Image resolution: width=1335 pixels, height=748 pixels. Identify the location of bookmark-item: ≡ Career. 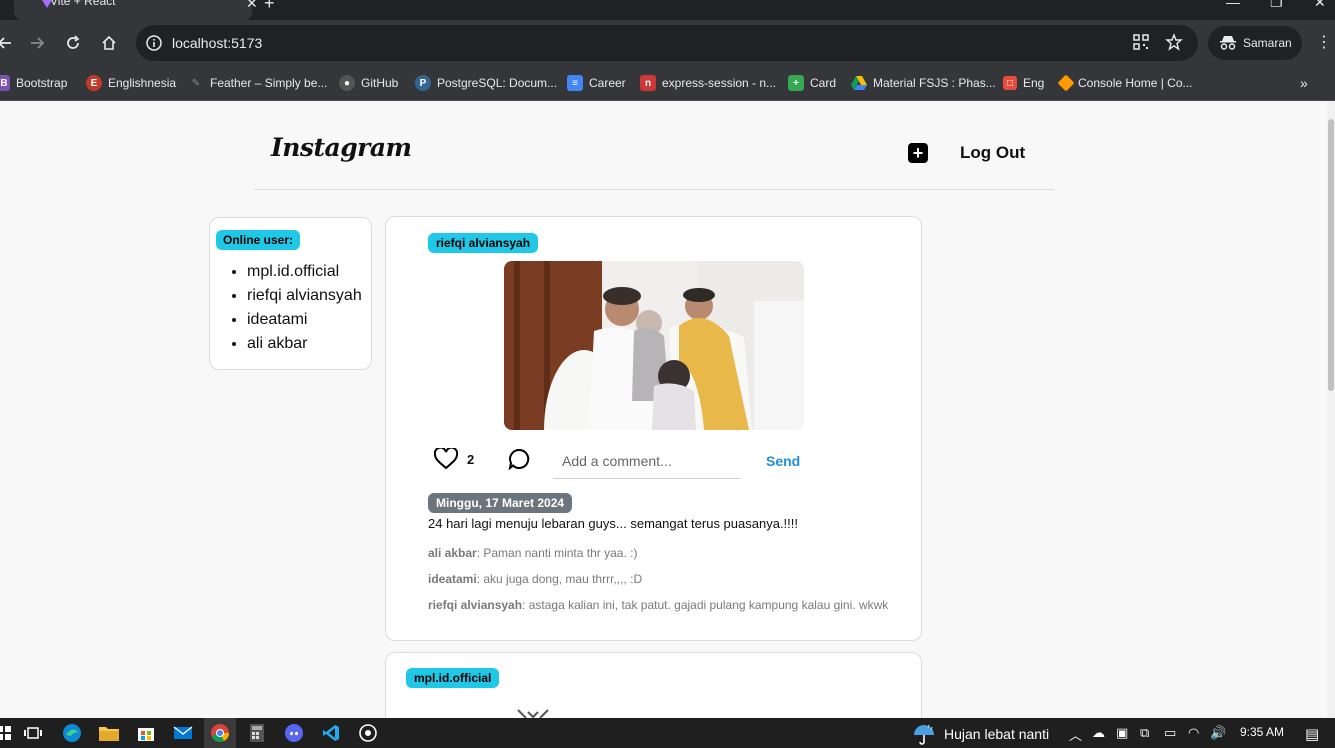
(596, 83).